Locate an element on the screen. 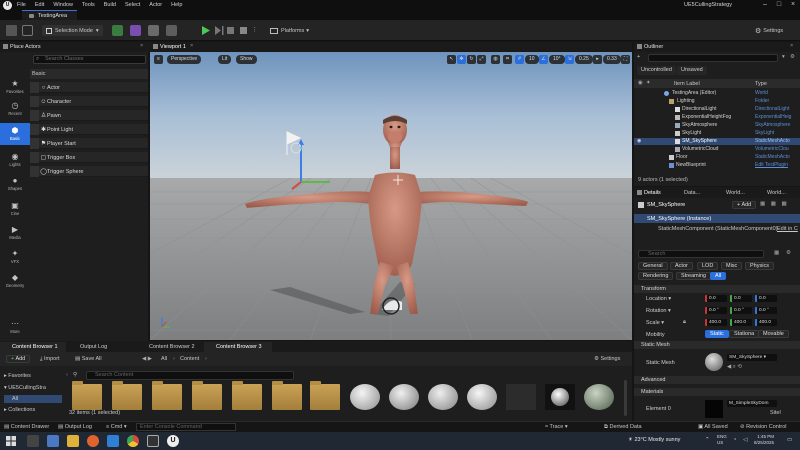  console-command-input: Enter Console Command is located at coordinates (186, 427).